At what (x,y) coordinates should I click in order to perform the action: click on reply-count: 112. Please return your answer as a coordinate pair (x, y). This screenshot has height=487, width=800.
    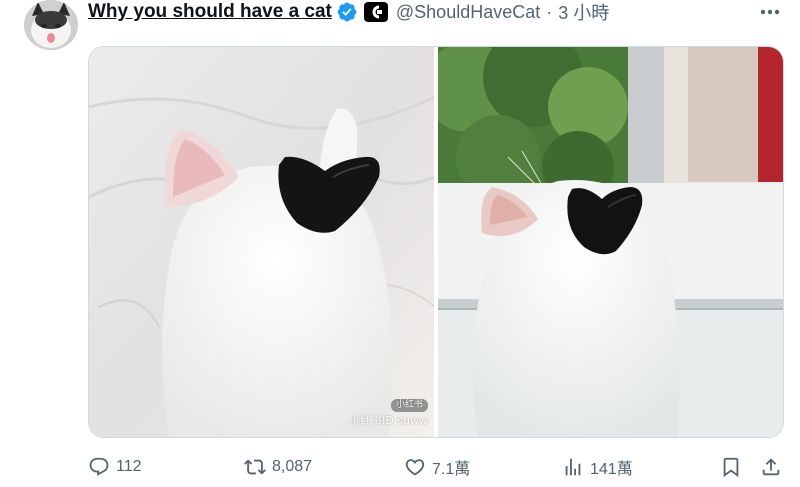
    Looking at the image, I should click on (129, 466).